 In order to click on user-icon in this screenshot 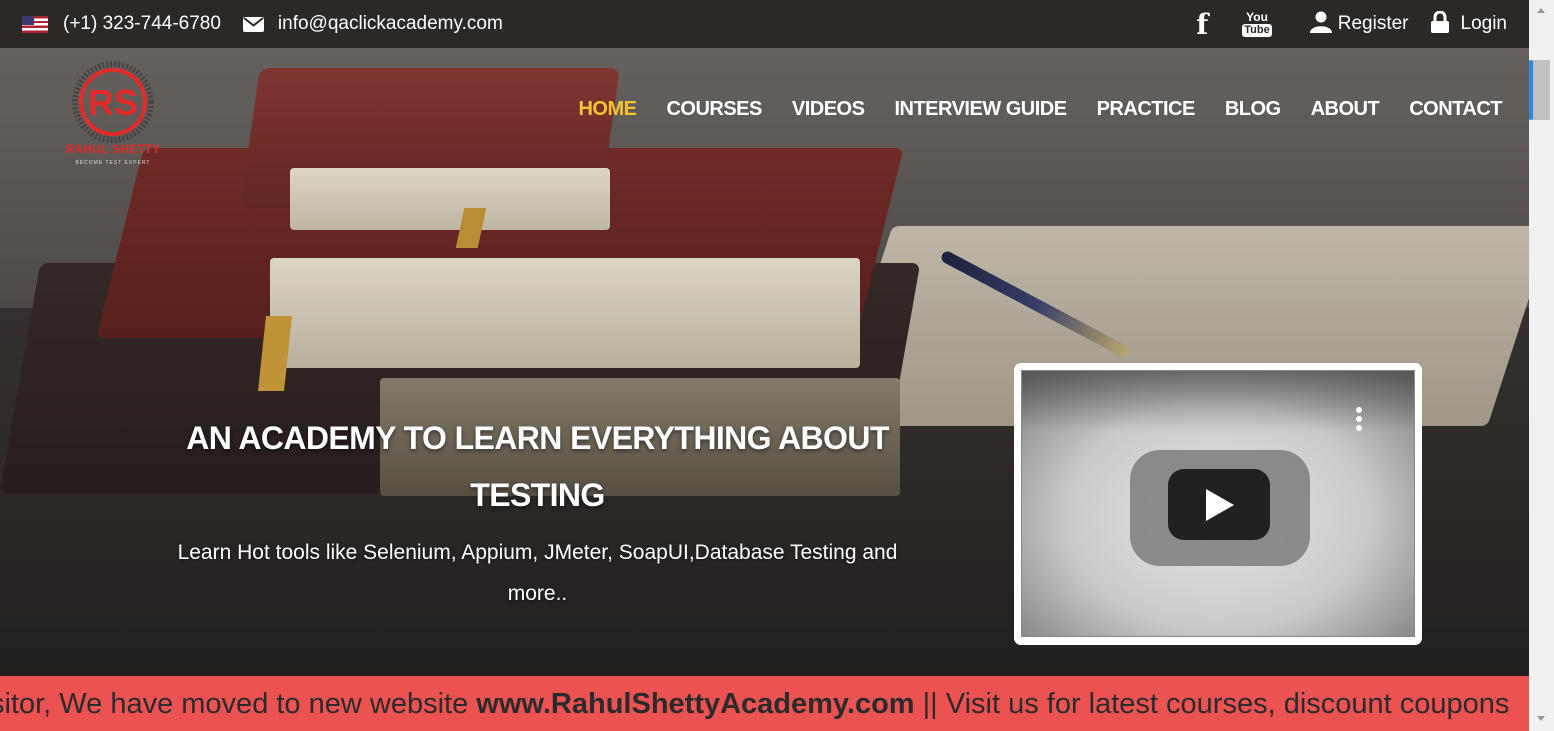, I will do `click(1320, 24)`.